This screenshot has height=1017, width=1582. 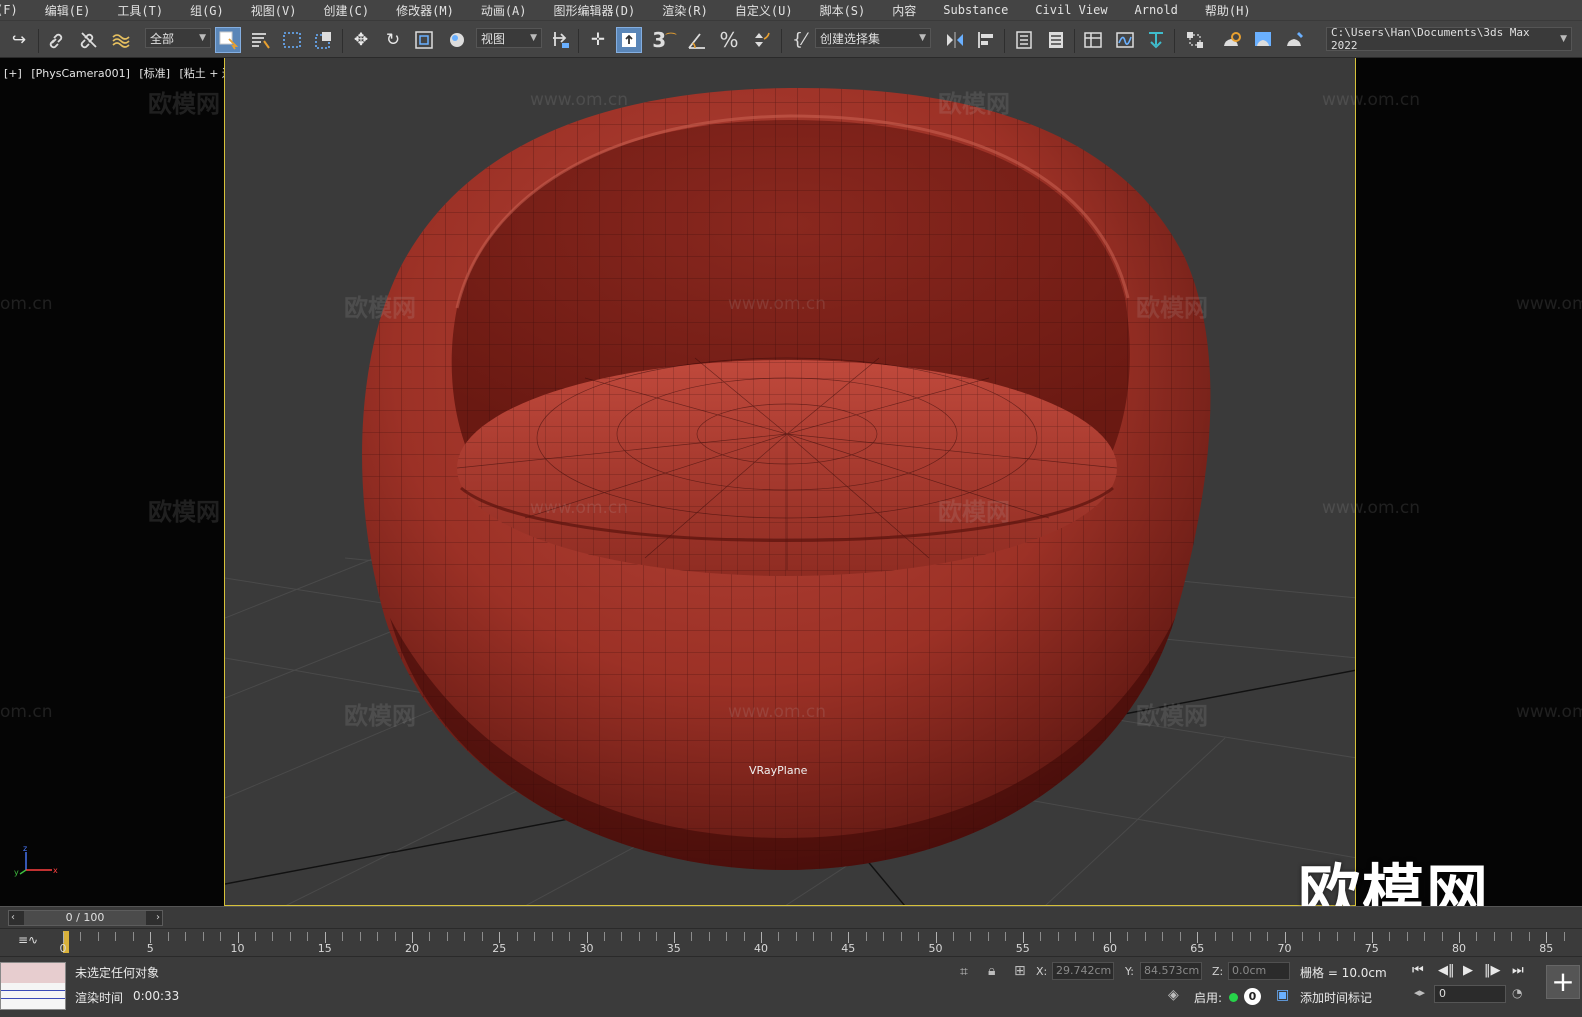 I want to click on scene-explorer-icon, so click(x=1093, y=40).